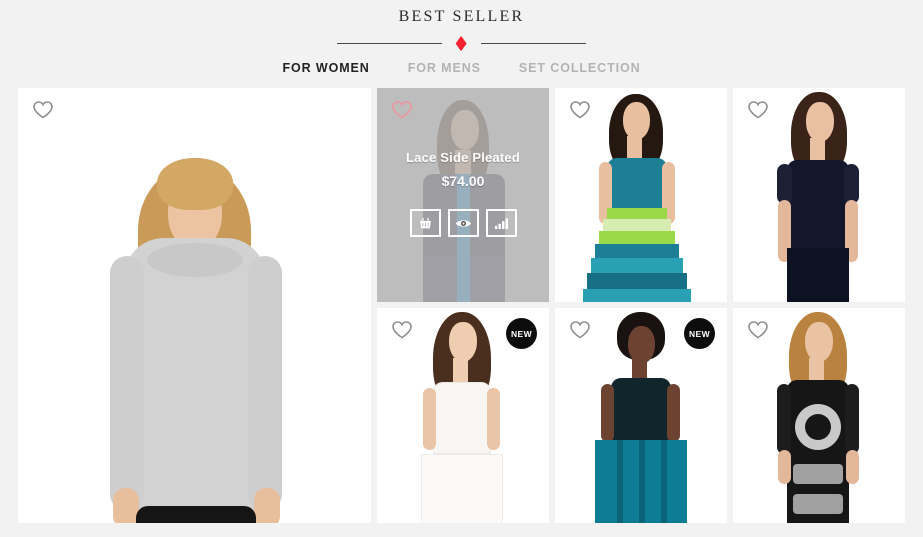 Image resolution: width=923 pixels, height=537 pixels. Describe the element at coordinates (390, 43) in the screenshot. I see `divider-line-left` at that location.